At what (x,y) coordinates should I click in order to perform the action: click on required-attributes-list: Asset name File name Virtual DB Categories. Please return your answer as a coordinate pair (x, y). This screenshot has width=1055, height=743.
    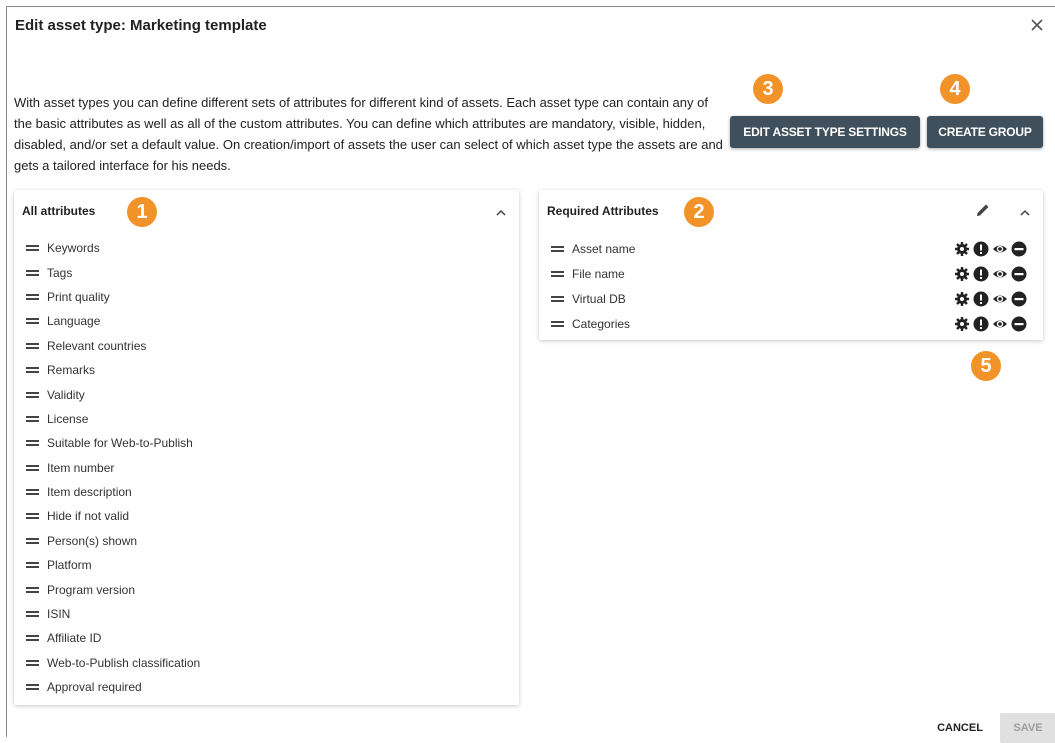
    Looking at the image, I should click on (791, 286).